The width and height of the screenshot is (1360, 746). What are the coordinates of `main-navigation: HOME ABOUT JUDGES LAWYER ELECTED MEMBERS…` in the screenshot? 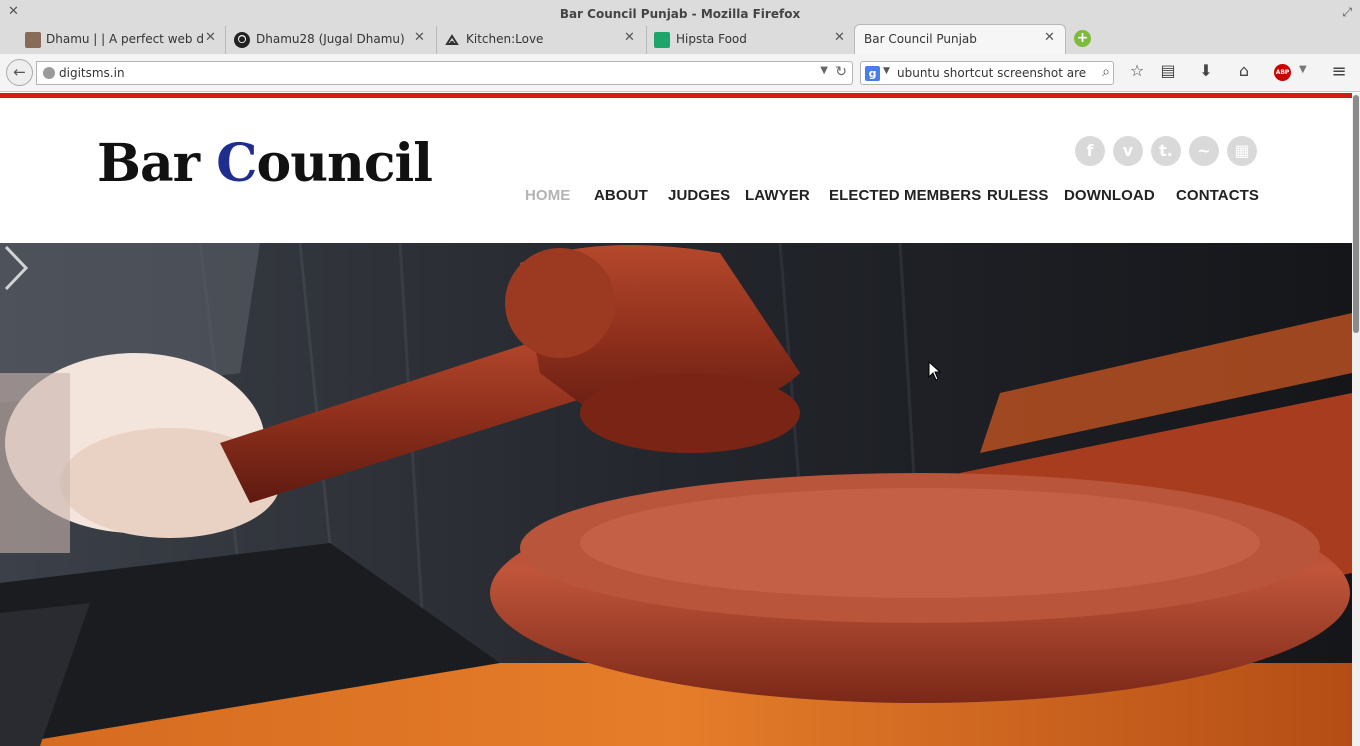 It's located at (676, 197).